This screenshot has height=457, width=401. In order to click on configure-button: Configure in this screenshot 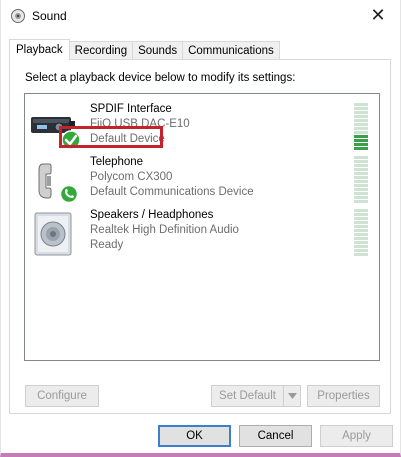, I will do `click(62, 396)`.